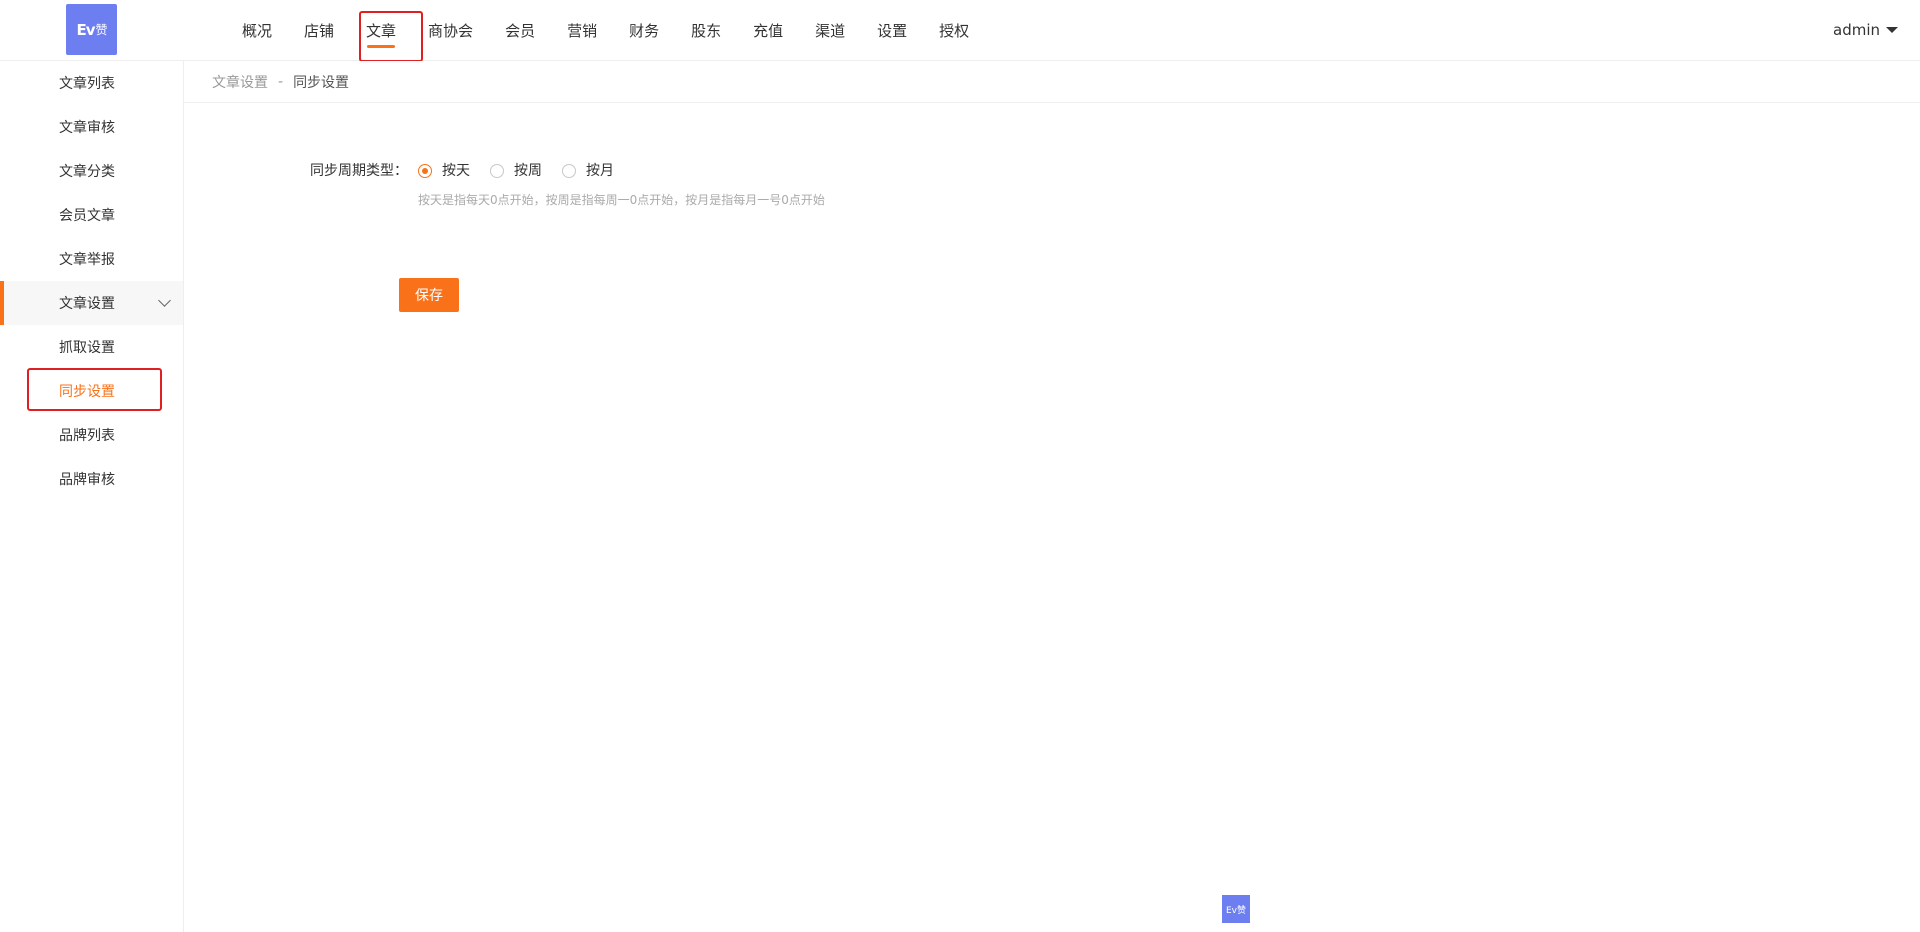 The image size is (1920, 932). What do you see at coordinates (429, 295) in the screenshot?
I see `save-button: 保存` at bounding box center [429, 295].